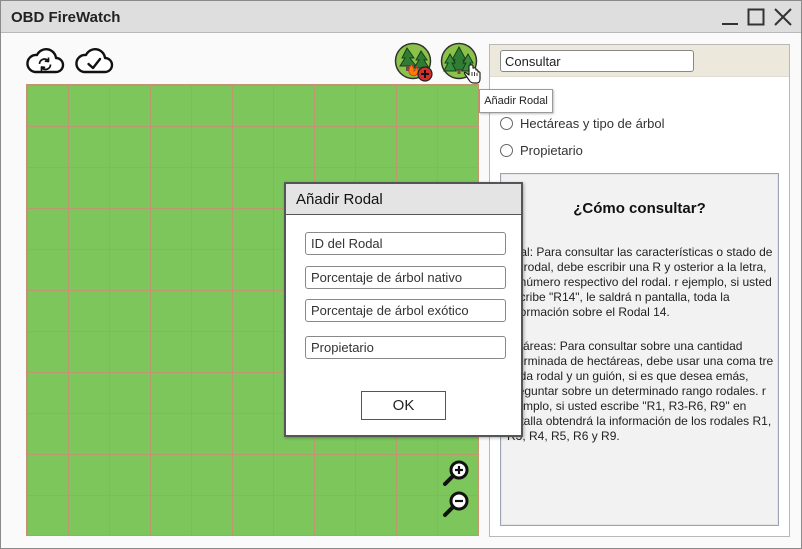  What do you see at coordinates (405, 347) in the screenshot?
I see `owner-input` at bounding box center [405, 347].